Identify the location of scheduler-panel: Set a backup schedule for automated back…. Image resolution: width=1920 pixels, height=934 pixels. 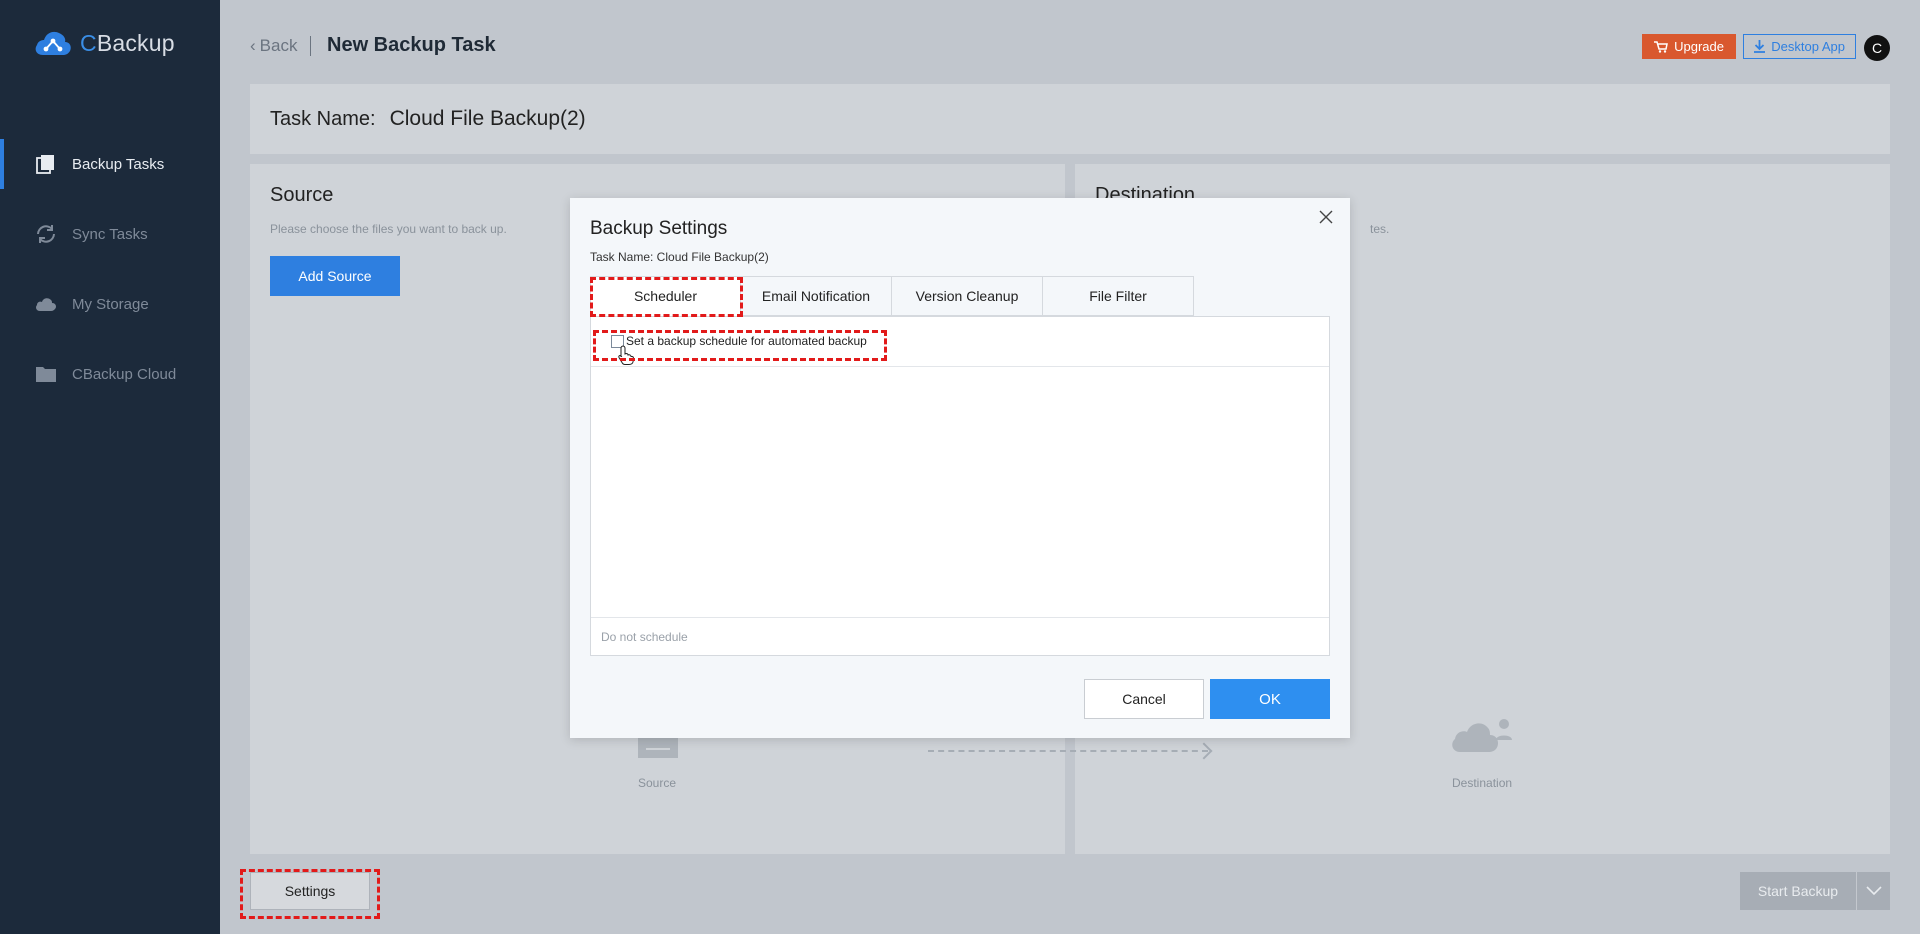
(960, 486).